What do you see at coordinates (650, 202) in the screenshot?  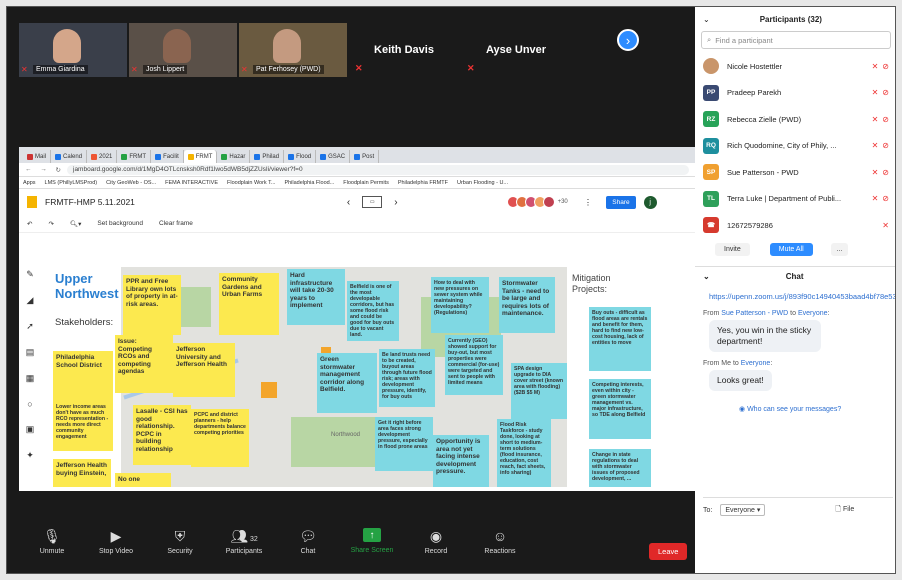 I see `user-avatar: j` at bounding box center [650, 202].